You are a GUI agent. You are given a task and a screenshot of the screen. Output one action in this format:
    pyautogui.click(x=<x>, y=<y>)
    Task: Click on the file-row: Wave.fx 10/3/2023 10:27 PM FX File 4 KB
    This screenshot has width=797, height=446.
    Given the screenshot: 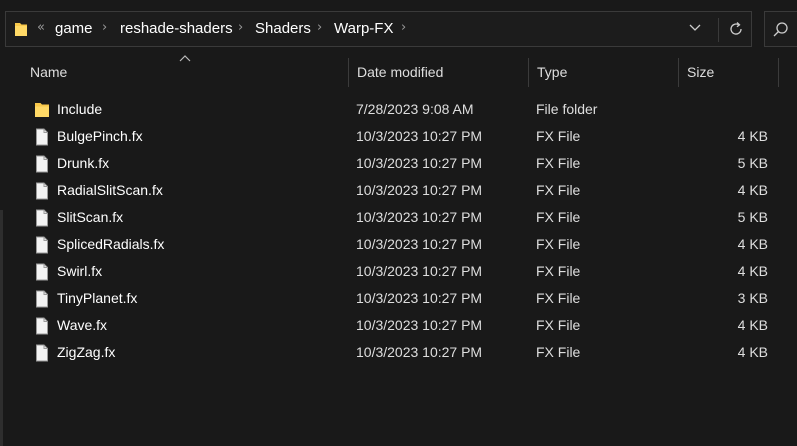 What is the action you would take?
    pyautogui.click(x=398, y=325)
    